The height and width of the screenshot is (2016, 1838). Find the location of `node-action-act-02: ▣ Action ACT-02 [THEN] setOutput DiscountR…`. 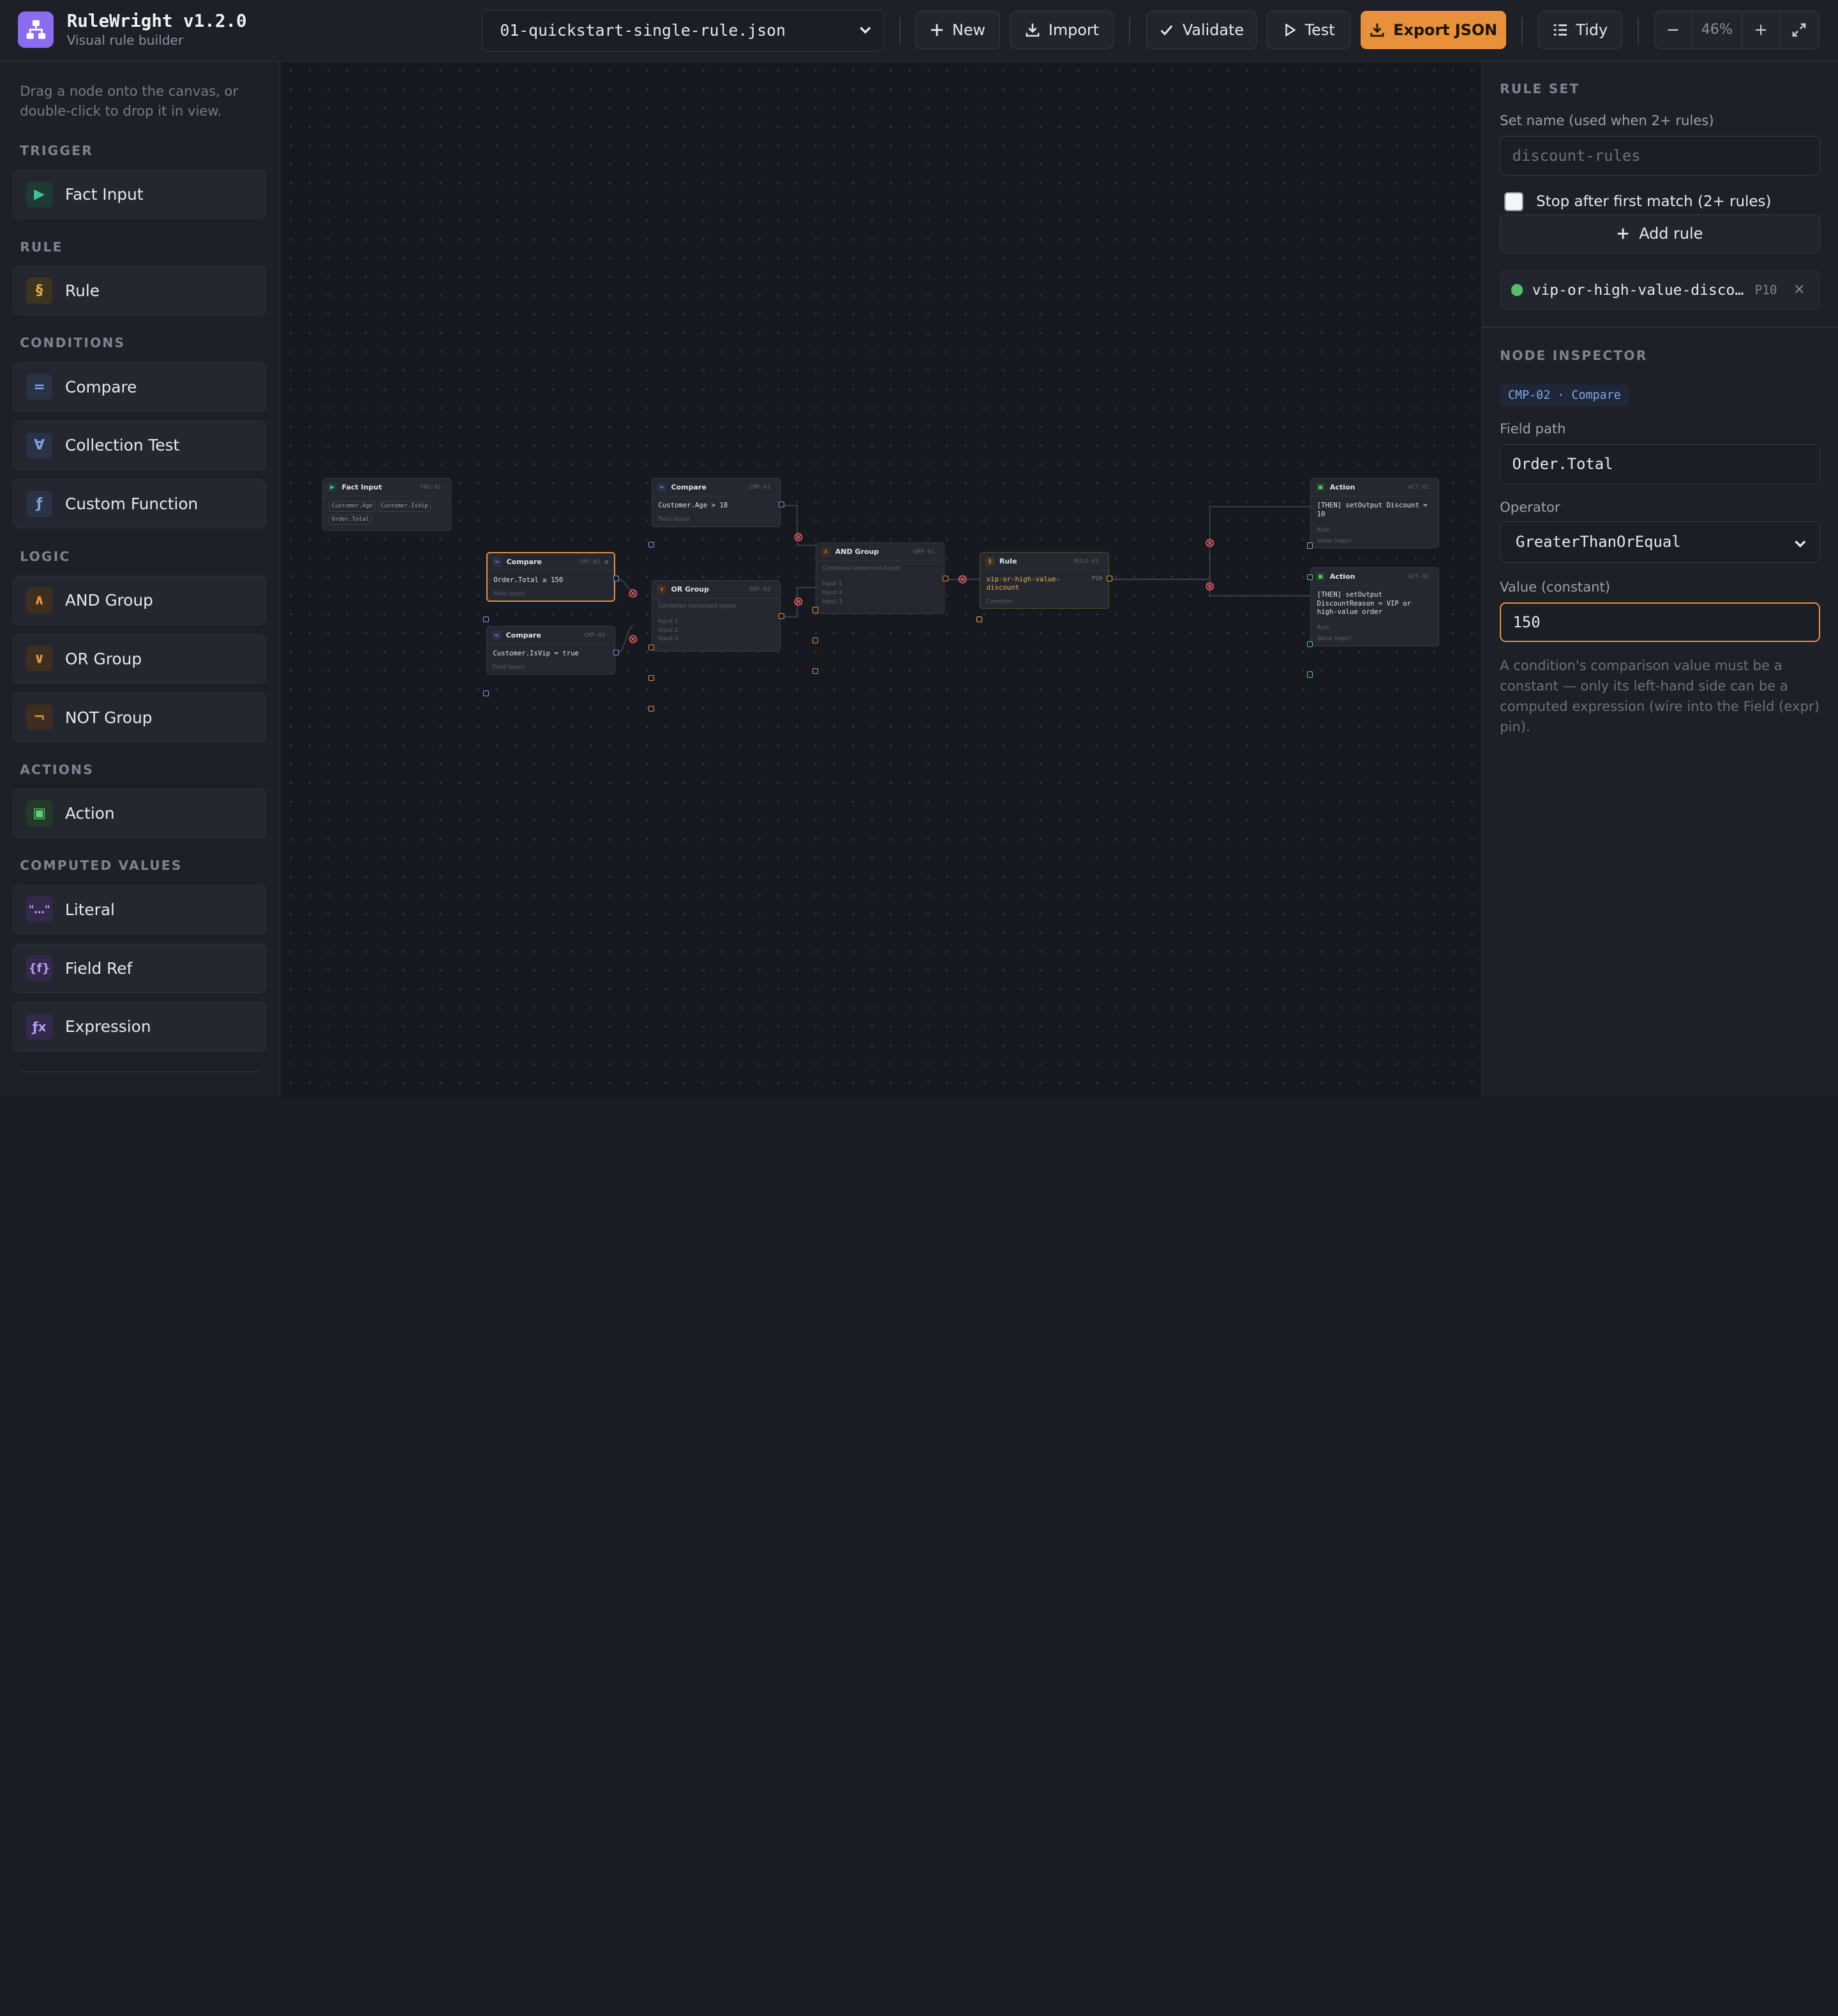

node-action-act-02: ▣ Action ACT-02 [THEN] setOutput DiscountR… is located at coordinates (1375, 606).